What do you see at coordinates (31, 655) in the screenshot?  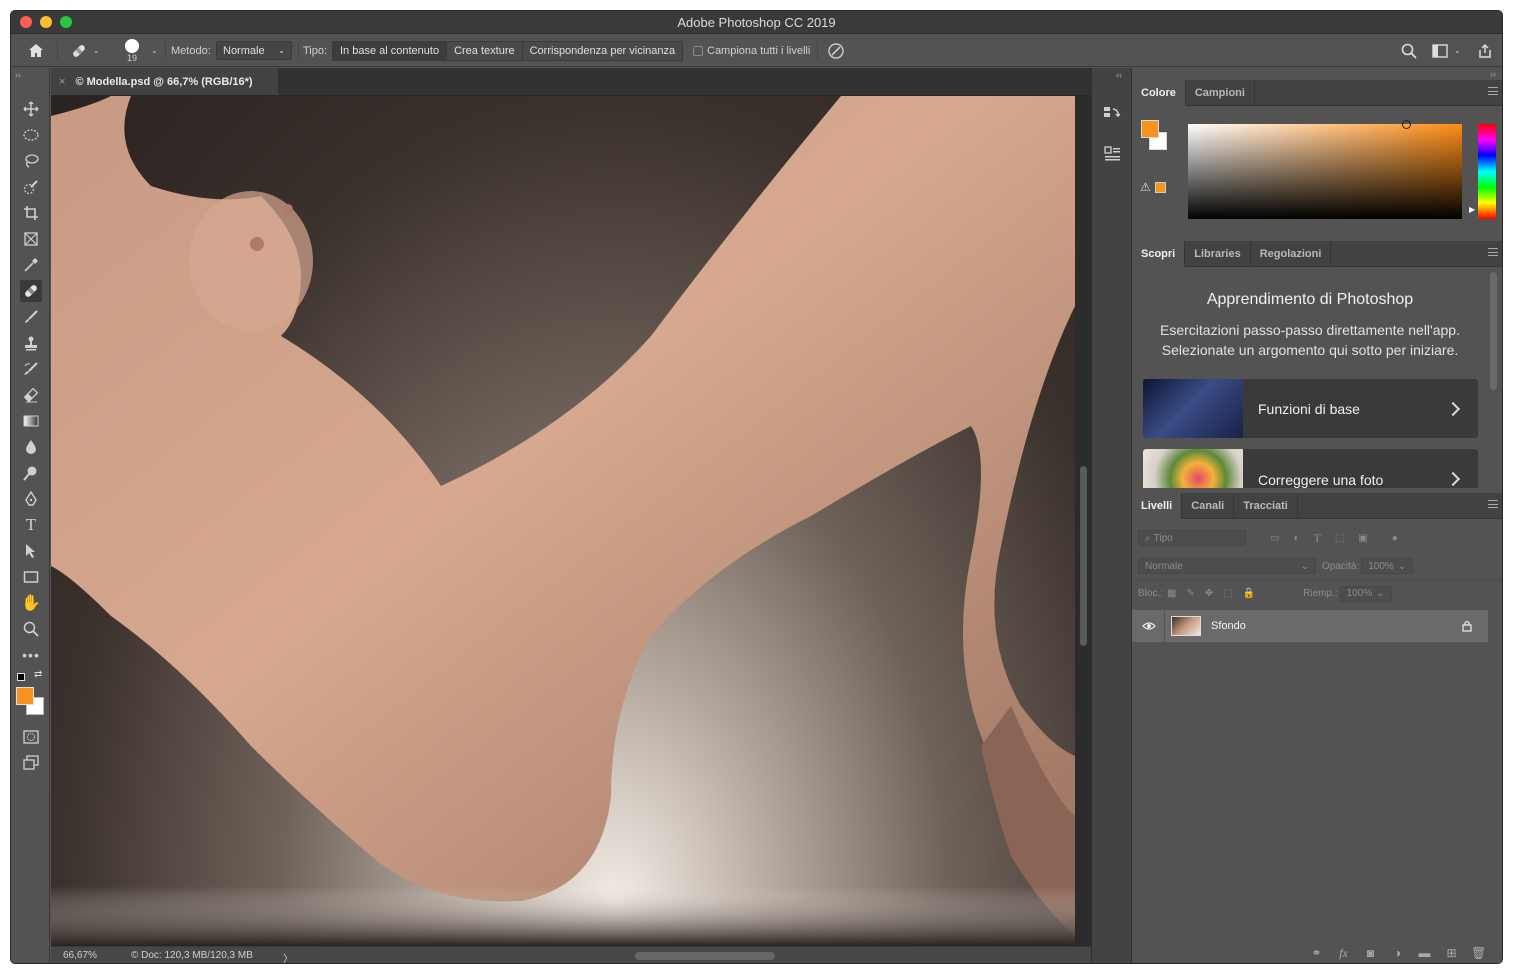 I see `more-tools-button: •••` at bounding box center [31, 655].